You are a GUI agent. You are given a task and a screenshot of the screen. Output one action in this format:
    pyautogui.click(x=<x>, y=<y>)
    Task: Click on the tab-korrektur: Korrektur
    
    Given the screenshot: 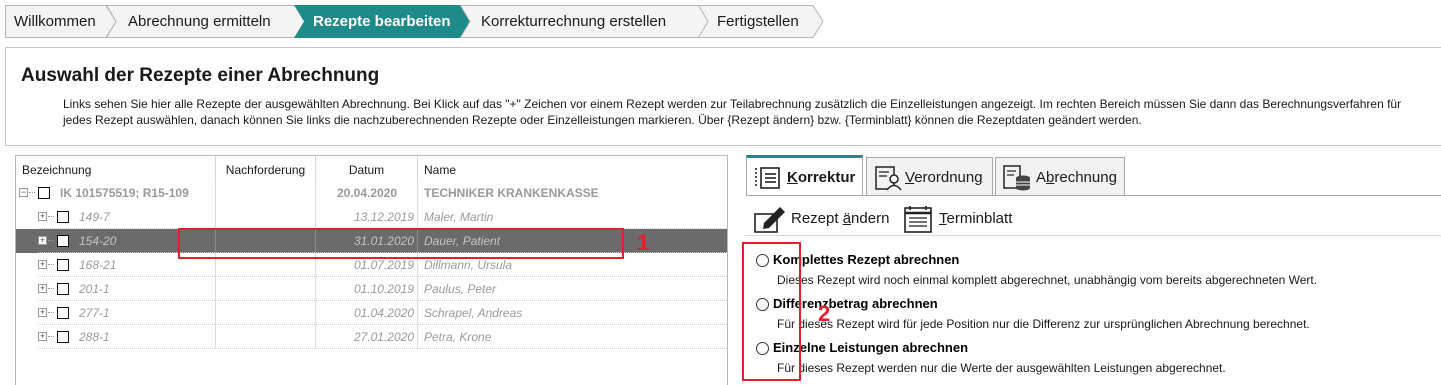 What is the action you would take?
    pyautogui.click(x=804, y=175)
    